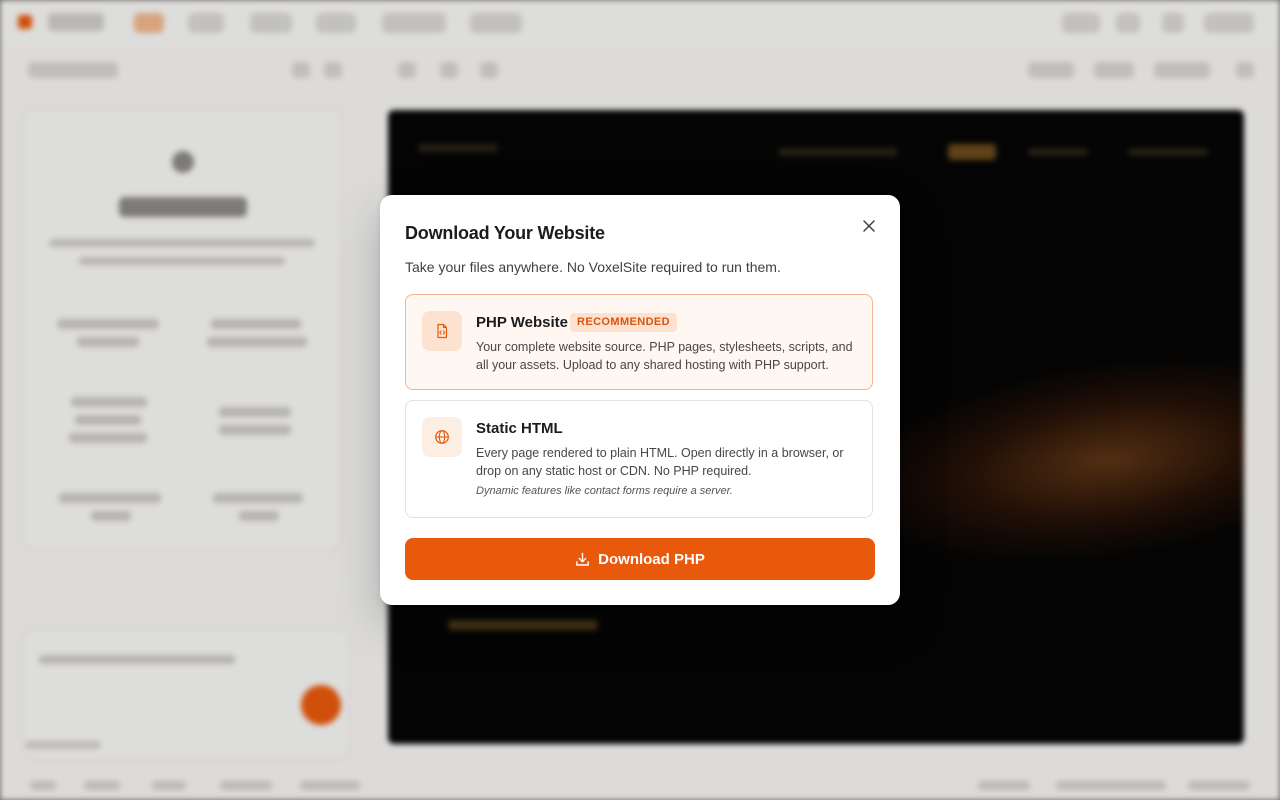 The width and height of the screenshot is (1280, 800). I want to click on globe-icon, so click(442, 437).